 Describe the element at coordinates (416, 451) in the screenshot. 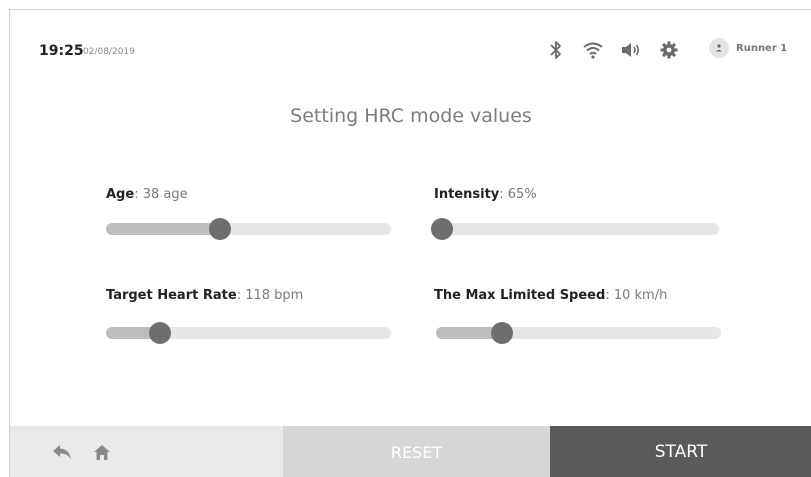

I see `reset-button: RESET` at that location.